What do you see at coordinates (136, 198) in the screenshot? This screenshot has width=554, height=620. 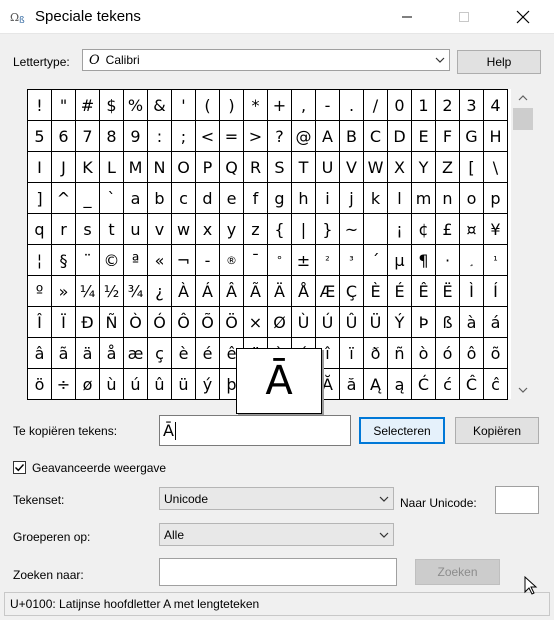 I see `char-cell: a` at bounding box center [136, 198].